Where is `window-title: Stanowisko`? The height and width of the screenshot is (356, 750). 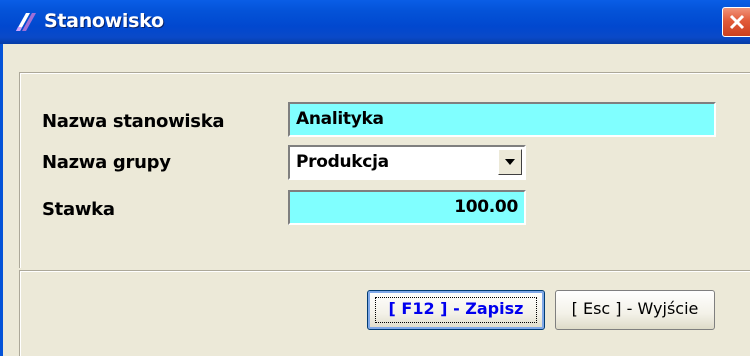
window-title: Stanowisko is located at coordinates (104, 21).